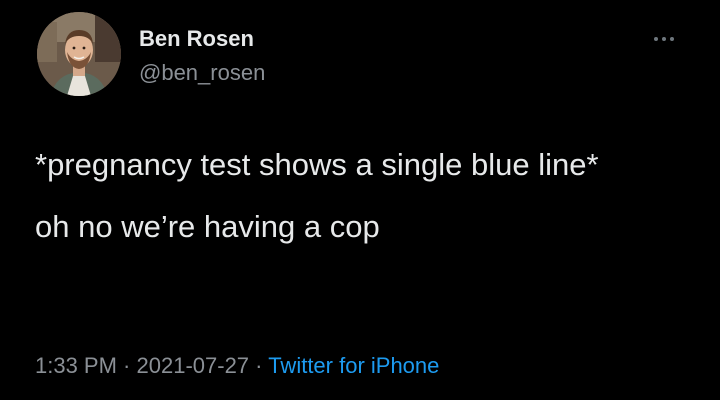  I want to click on avatar-image, so click(79, 54).